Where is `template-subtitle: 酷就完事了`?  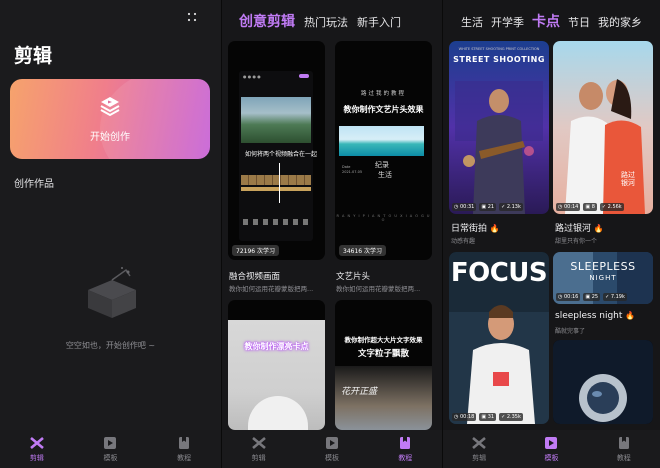
template-subtitle: 酷就完事了 is located at coordinates (570, 331).